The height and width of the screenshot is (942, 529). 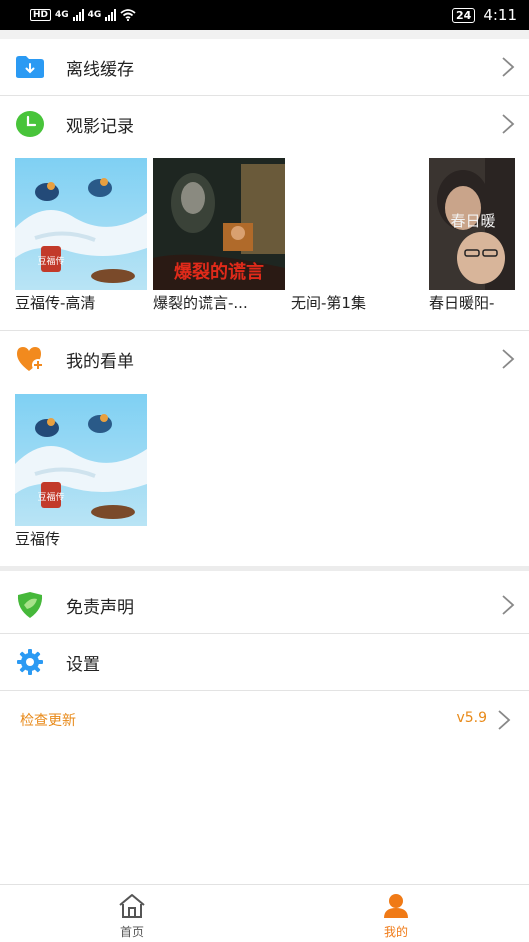 I want to click on battery-icon: 24, so click(x=464, y=15).